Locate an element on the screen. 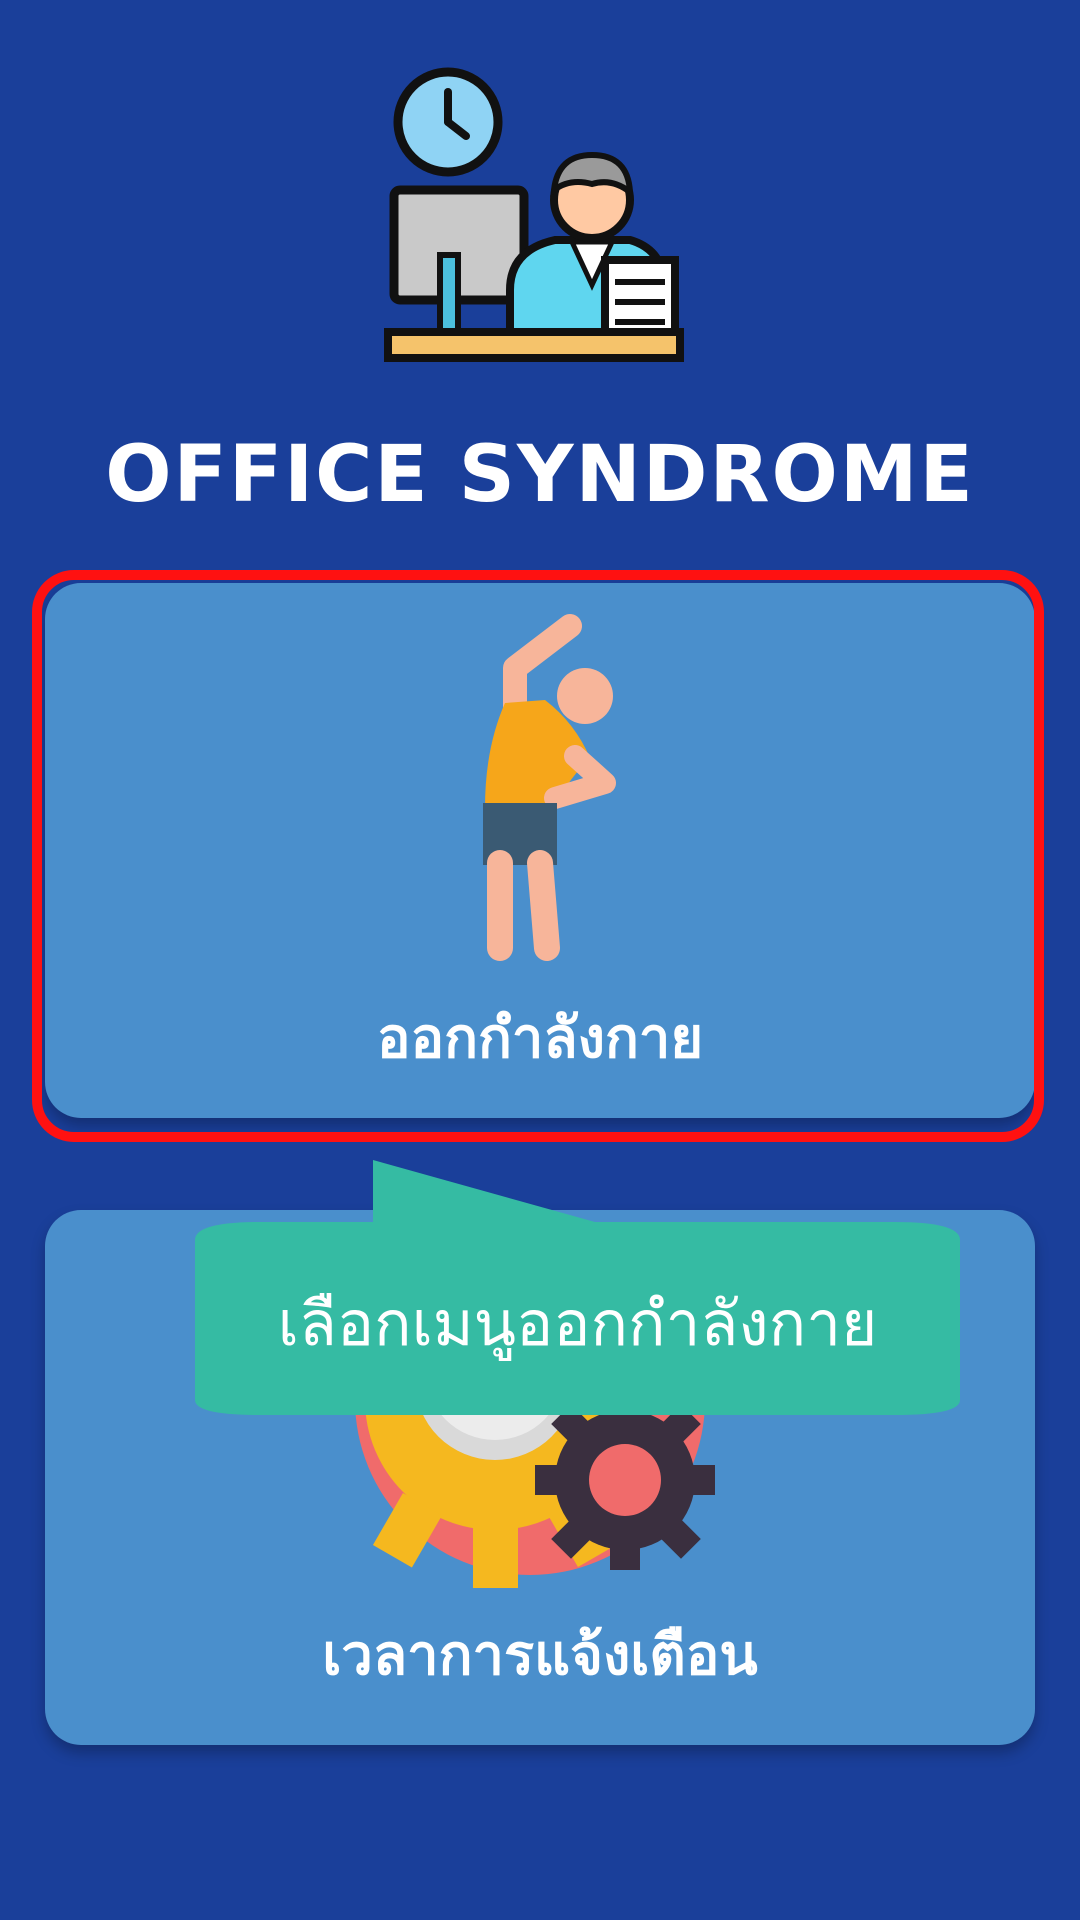 This screenshot has height=1920, width=1080. tutorial-tooltip: เลือกเมนูออกกำลังกาย is located at coordinates (577, 1287).